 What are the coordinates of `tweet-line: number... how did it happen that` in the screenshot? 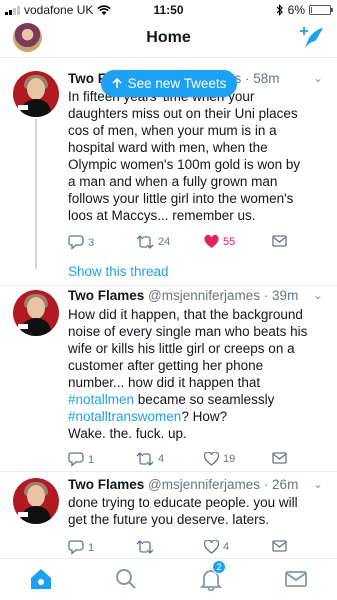 It's located at (164, 382).